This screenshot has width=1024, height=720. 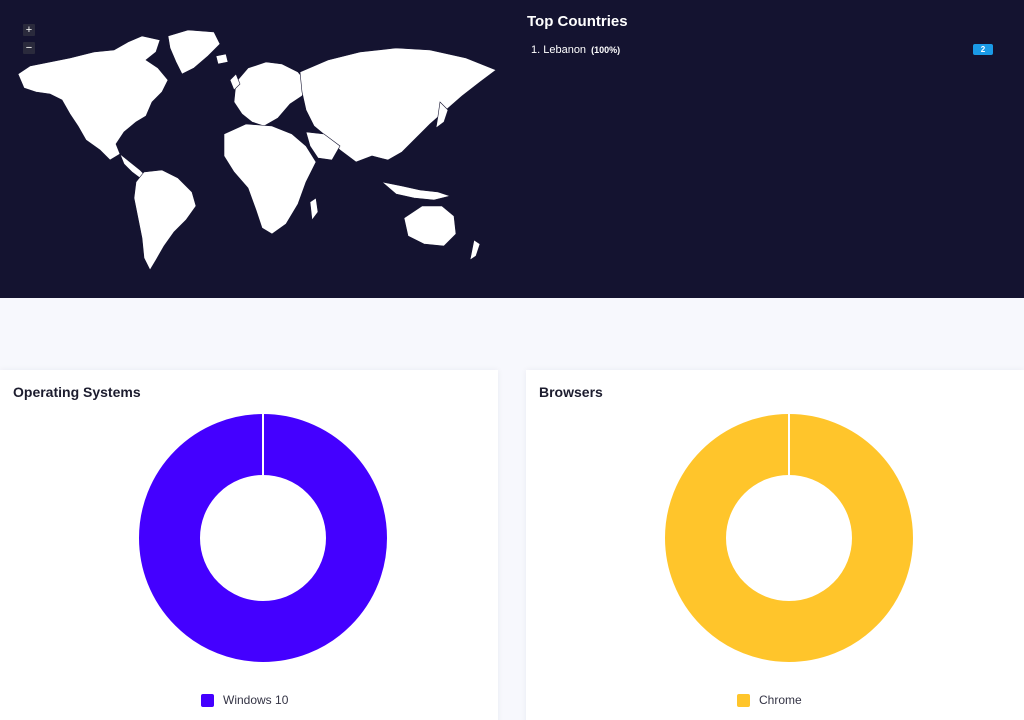 I want to click on region-north-america, so click(x=93, y=98).